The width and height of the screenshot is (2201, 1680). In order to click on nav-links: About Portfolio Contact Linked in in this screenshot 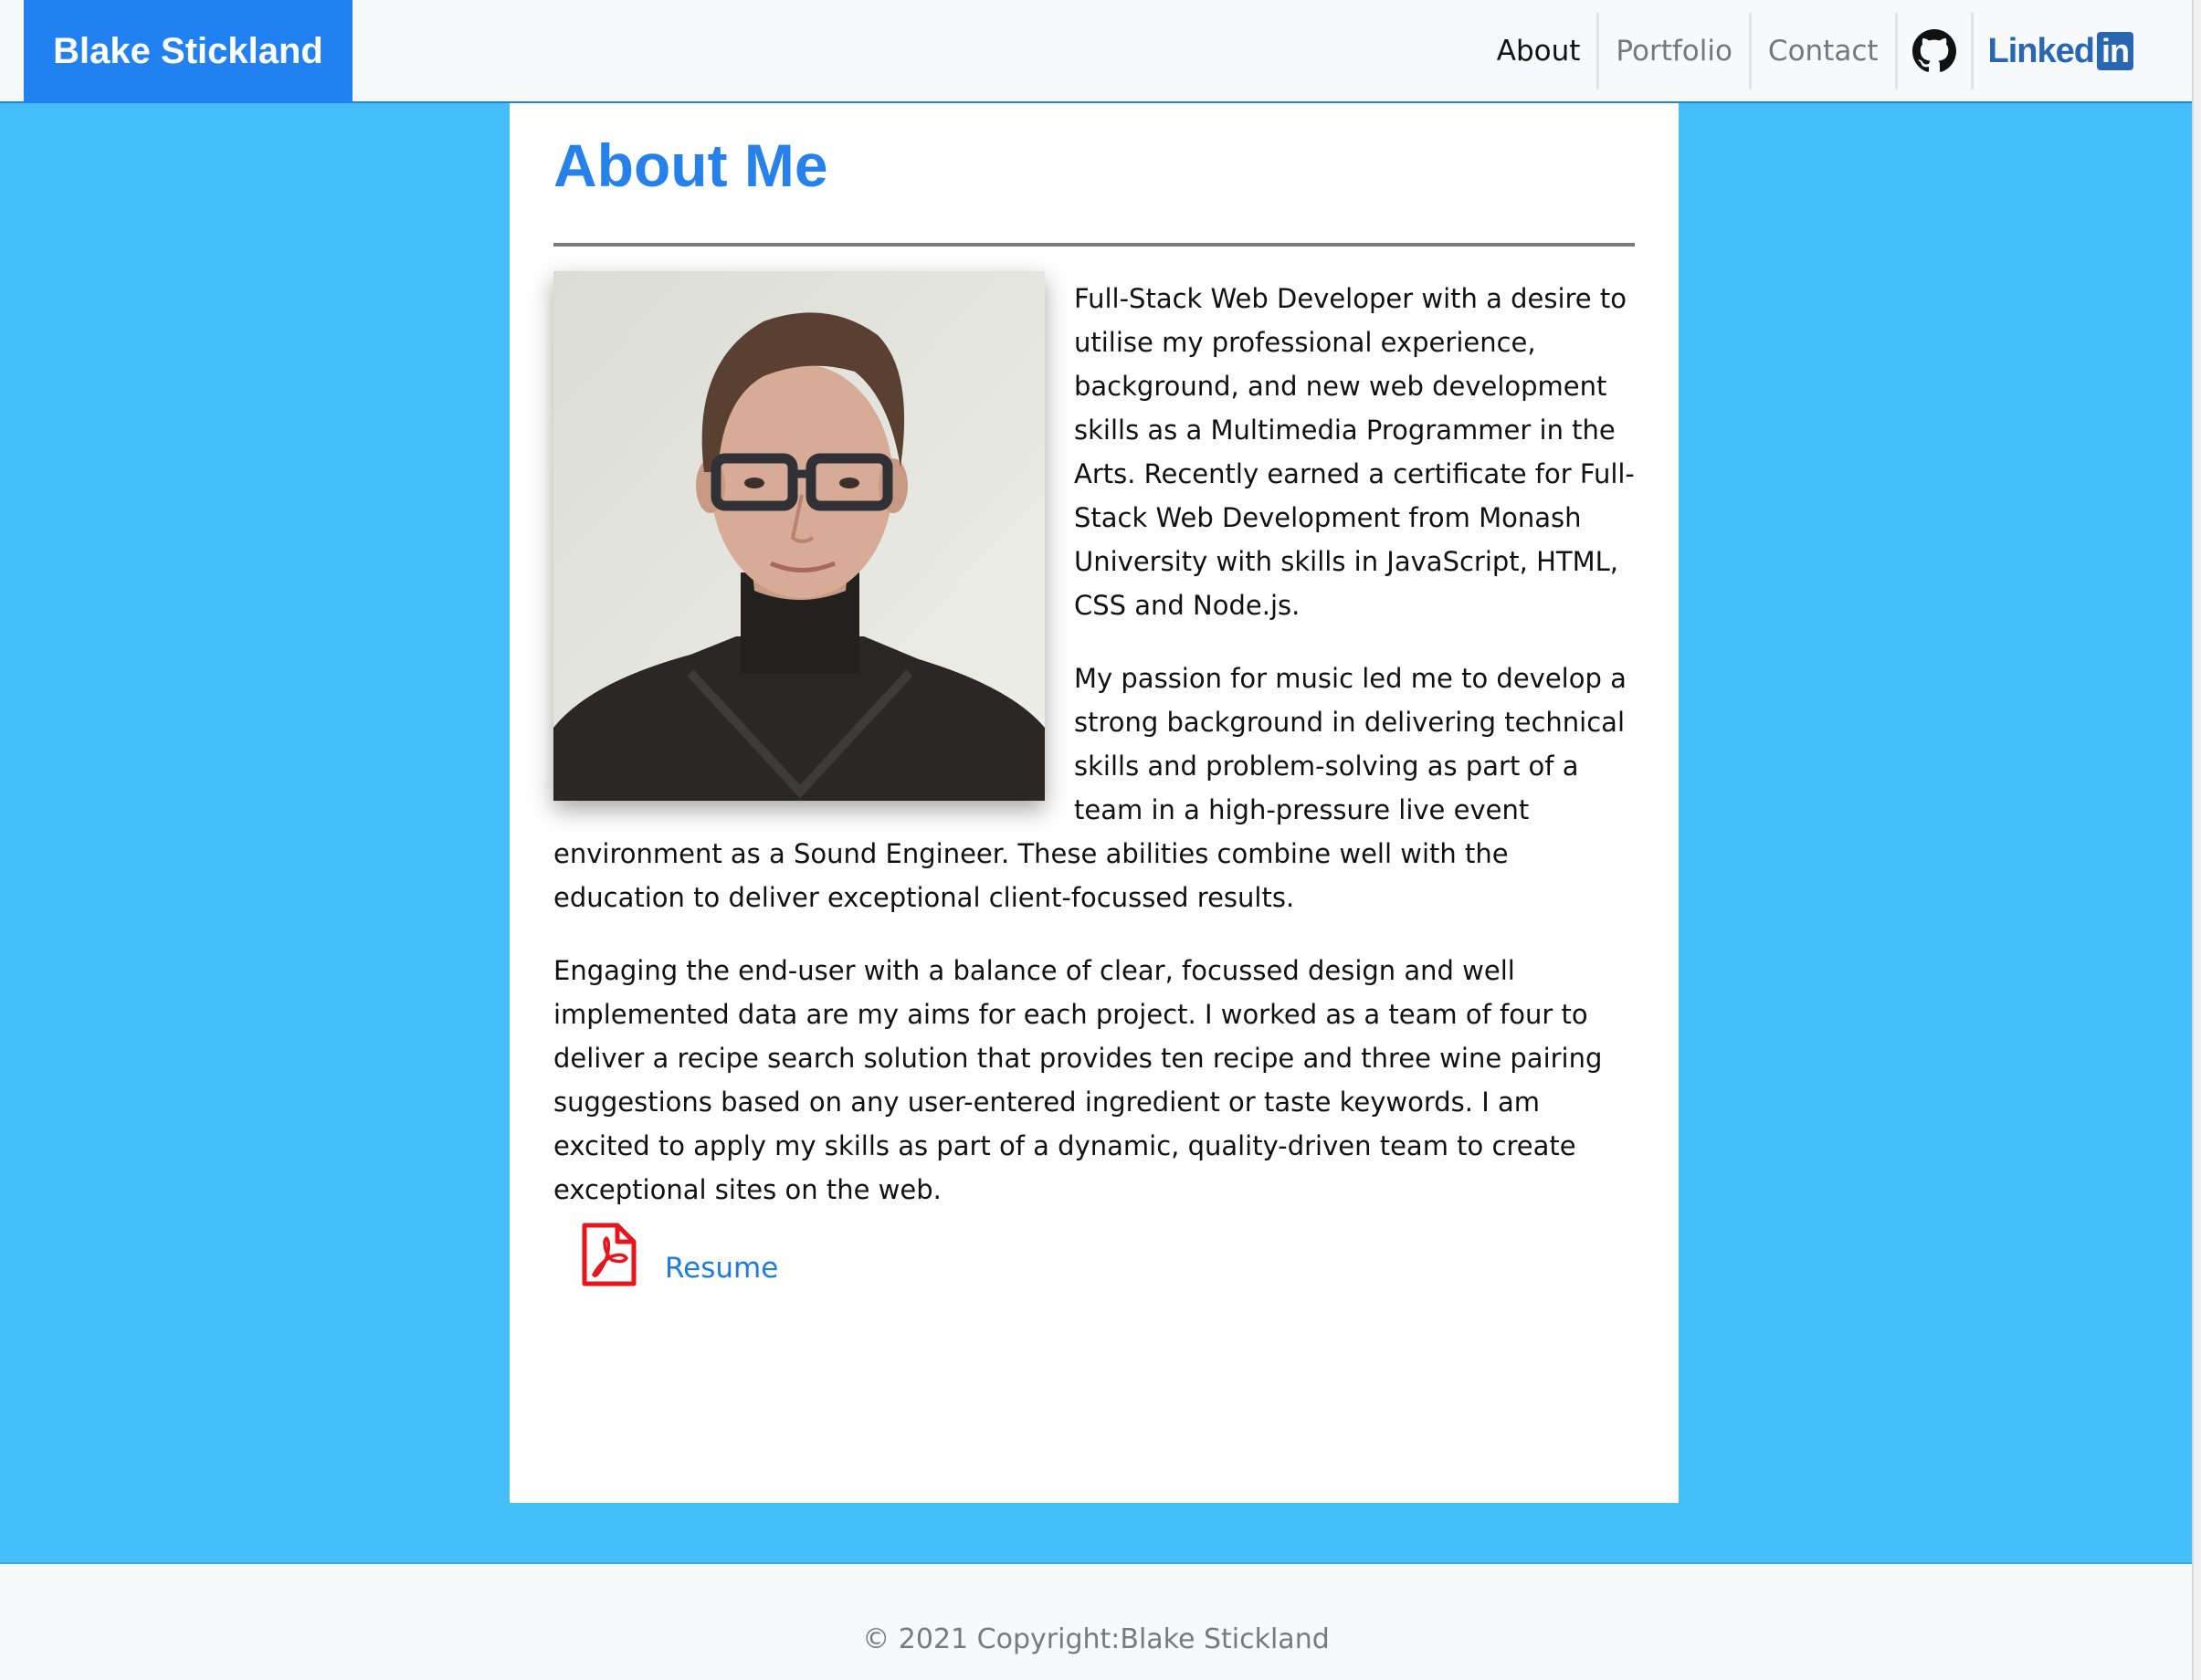, I will do `click(1814, 51)`.